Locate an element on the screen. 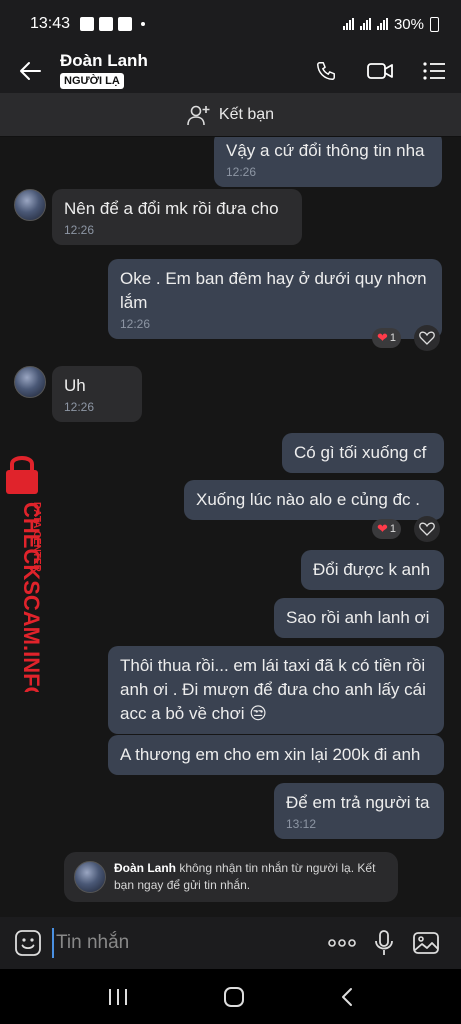  message-bubble: Vậy a cứ đổi thông tin nha 12:26 is located at coordinates (328, 162).